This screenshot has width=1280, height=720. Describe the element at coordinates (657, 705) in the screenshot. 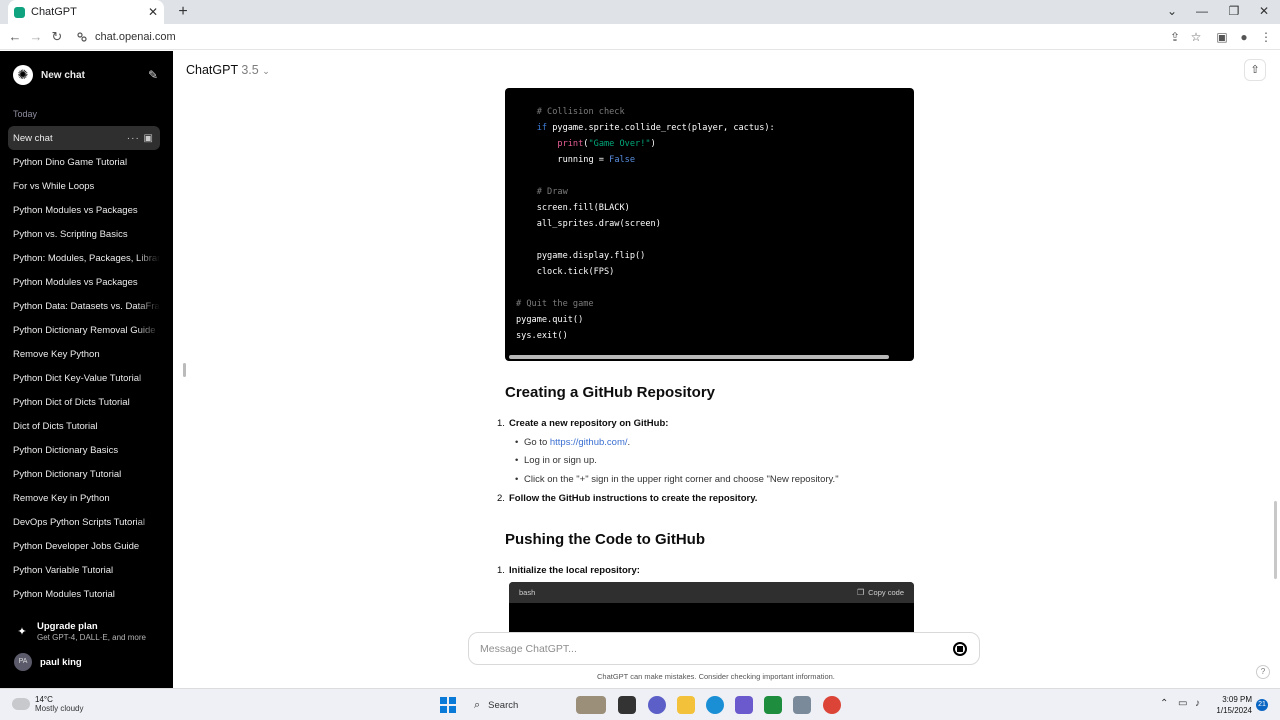

I see `teams-chat-icon` at that location.